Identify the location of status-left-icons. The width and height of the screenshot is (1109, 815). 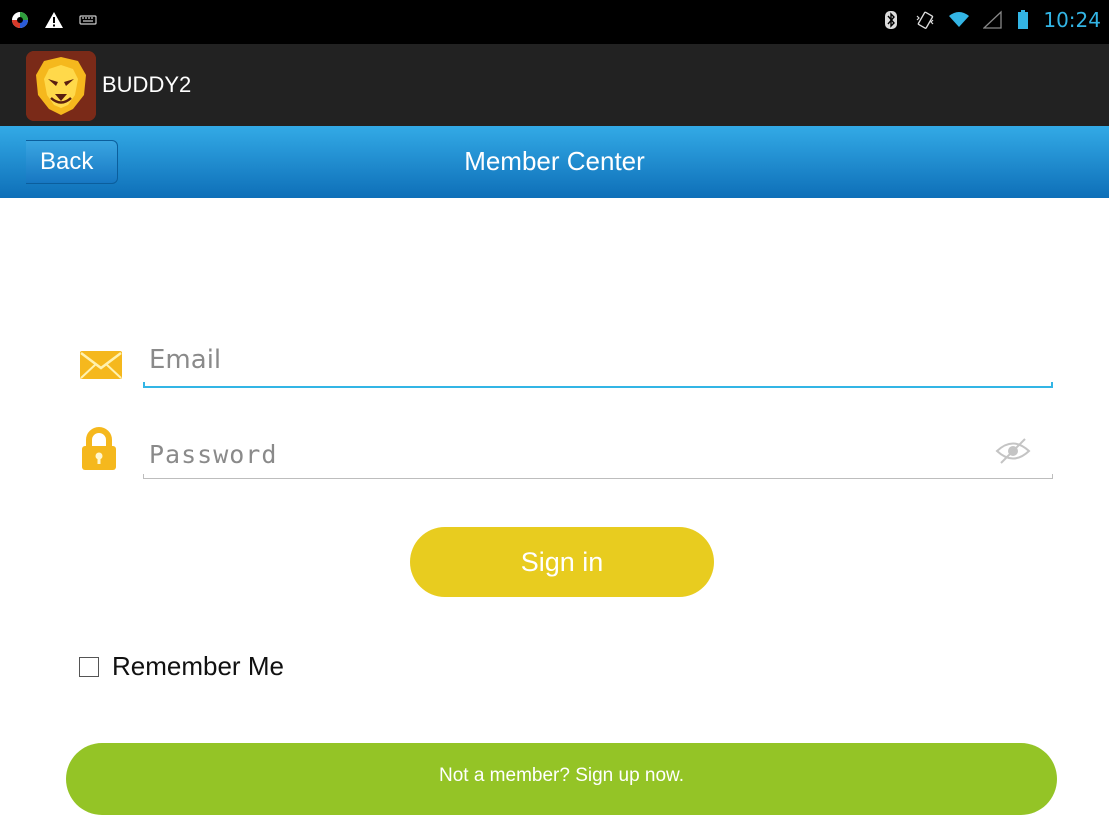
(54, 20).